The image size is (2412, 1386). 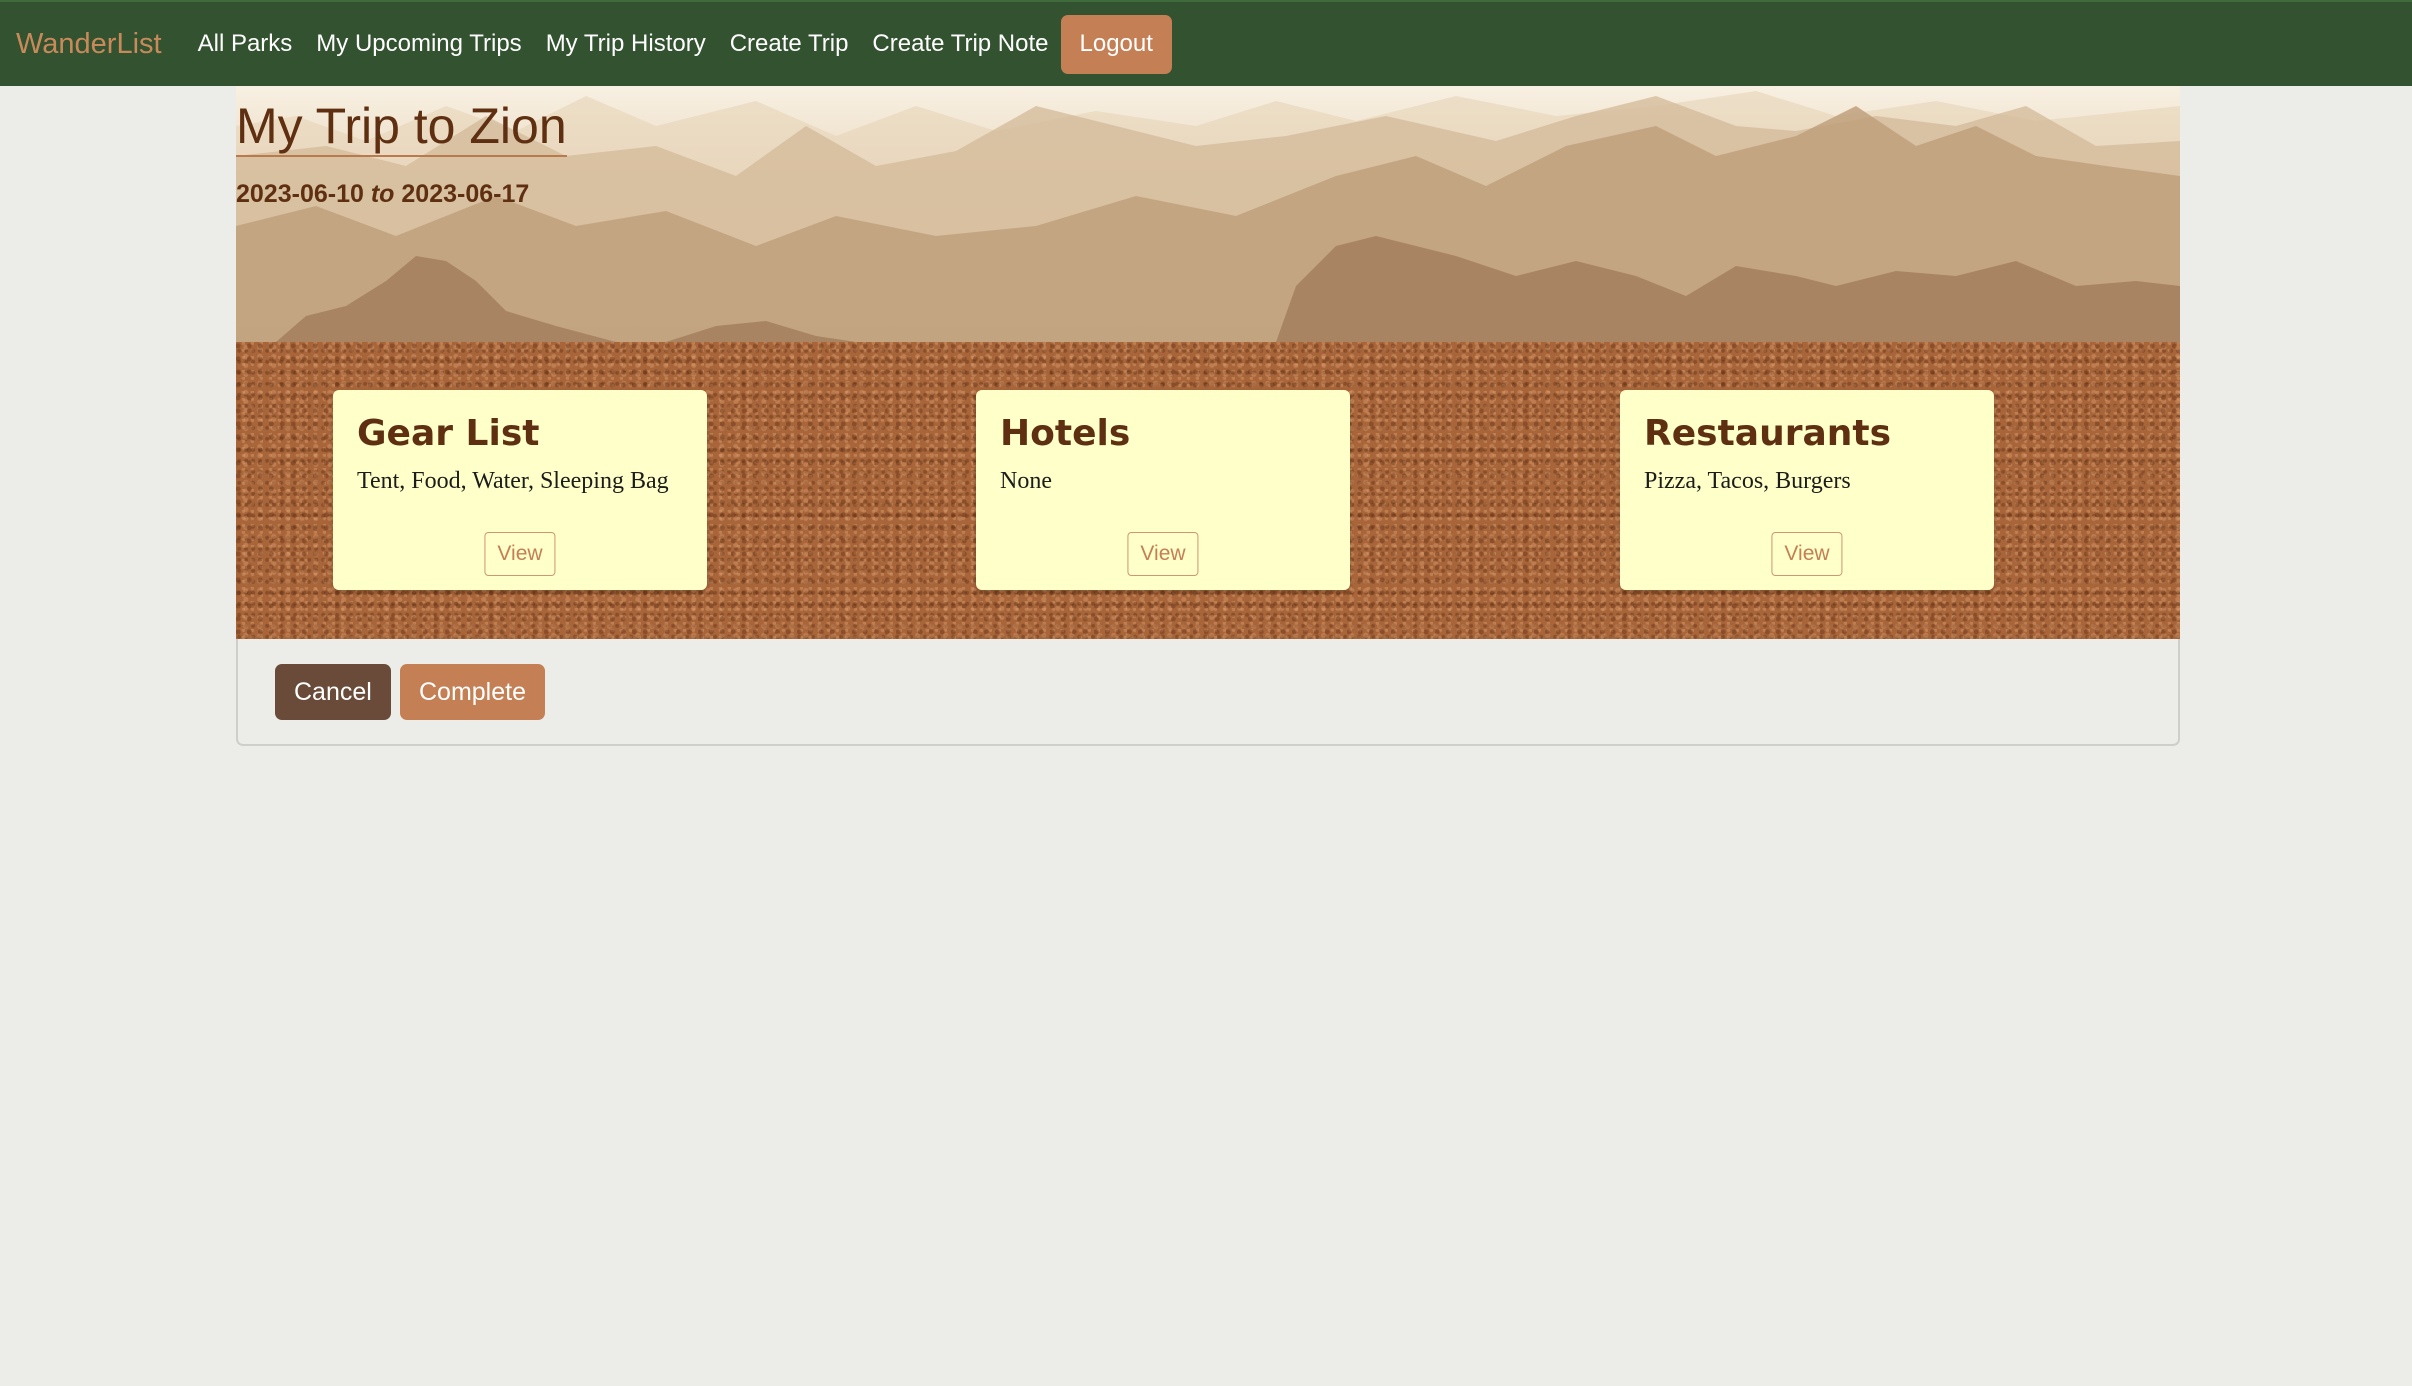 I want to click on note-content: None, so click(x=1026, y=480).